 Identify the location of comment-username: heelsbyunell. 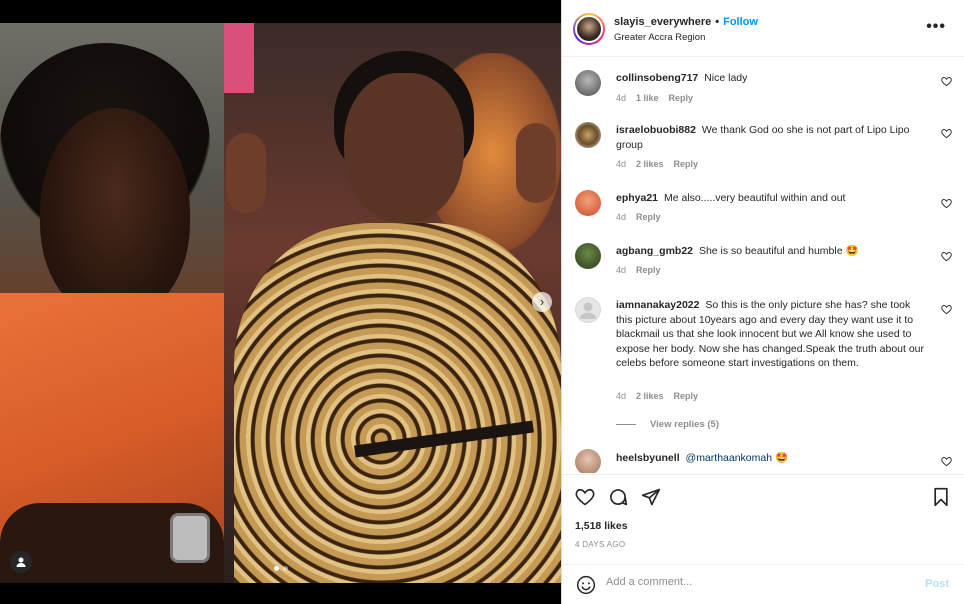
(648, 458).